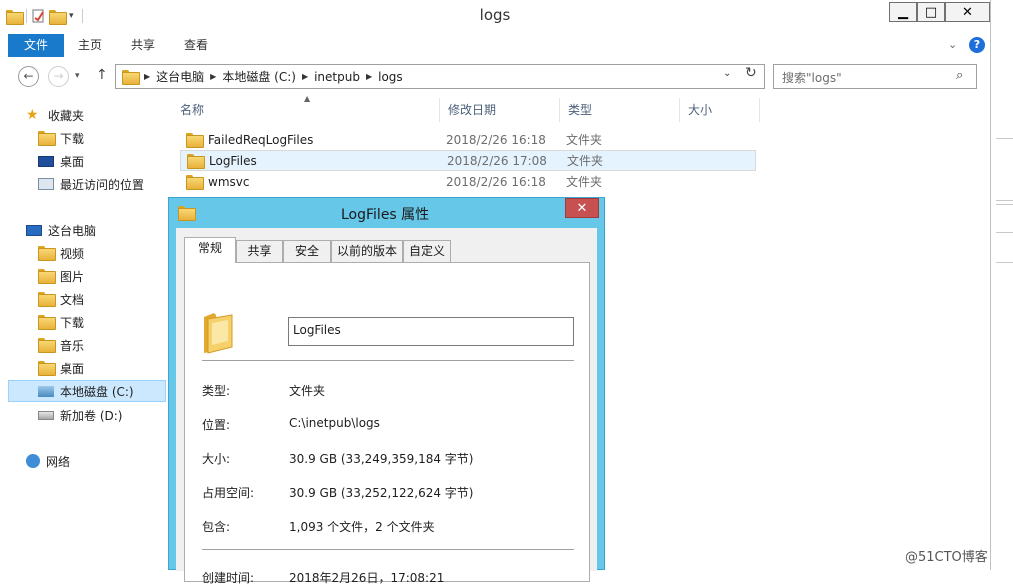 Image resolution: width=1013 pixels, height=586 pixels. What do you see at coordinates (903, 12) in the screenshot?
I see `minimize-button: ▁` at bounding box center [903, 12].